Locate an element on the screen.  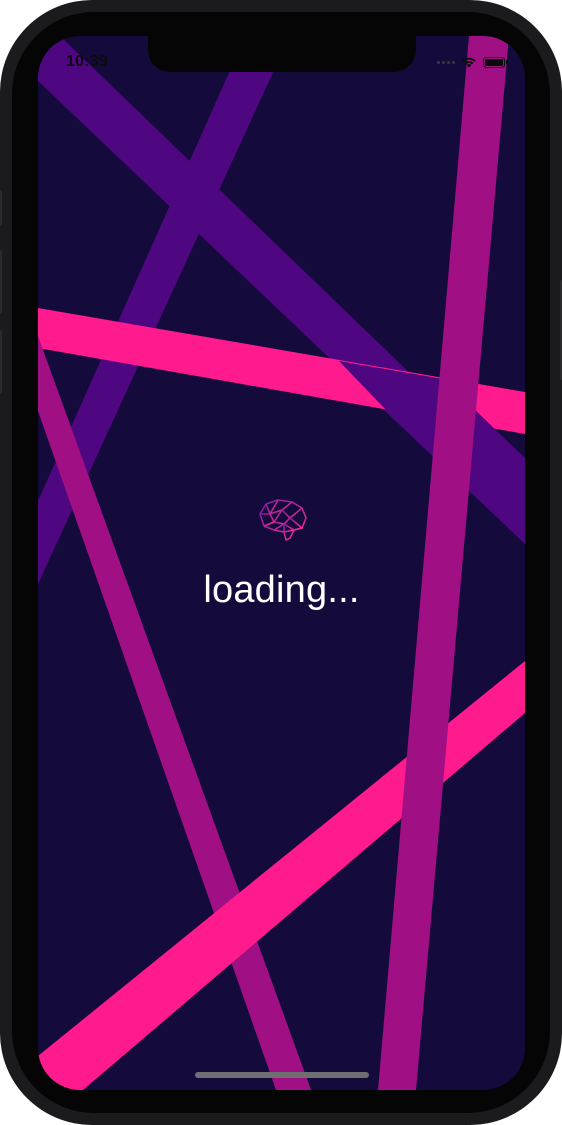
battery-icon is located at coordinates (495, 62).